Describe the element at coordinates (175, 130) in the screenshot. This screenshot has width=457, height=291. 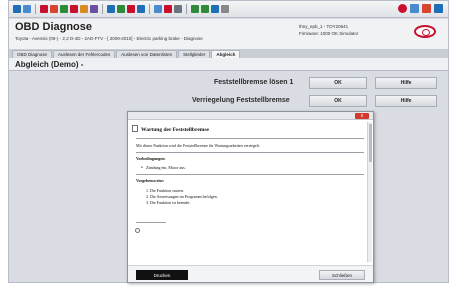
I see `dialog-heading: Wartung der Feststellbremse` at that location.